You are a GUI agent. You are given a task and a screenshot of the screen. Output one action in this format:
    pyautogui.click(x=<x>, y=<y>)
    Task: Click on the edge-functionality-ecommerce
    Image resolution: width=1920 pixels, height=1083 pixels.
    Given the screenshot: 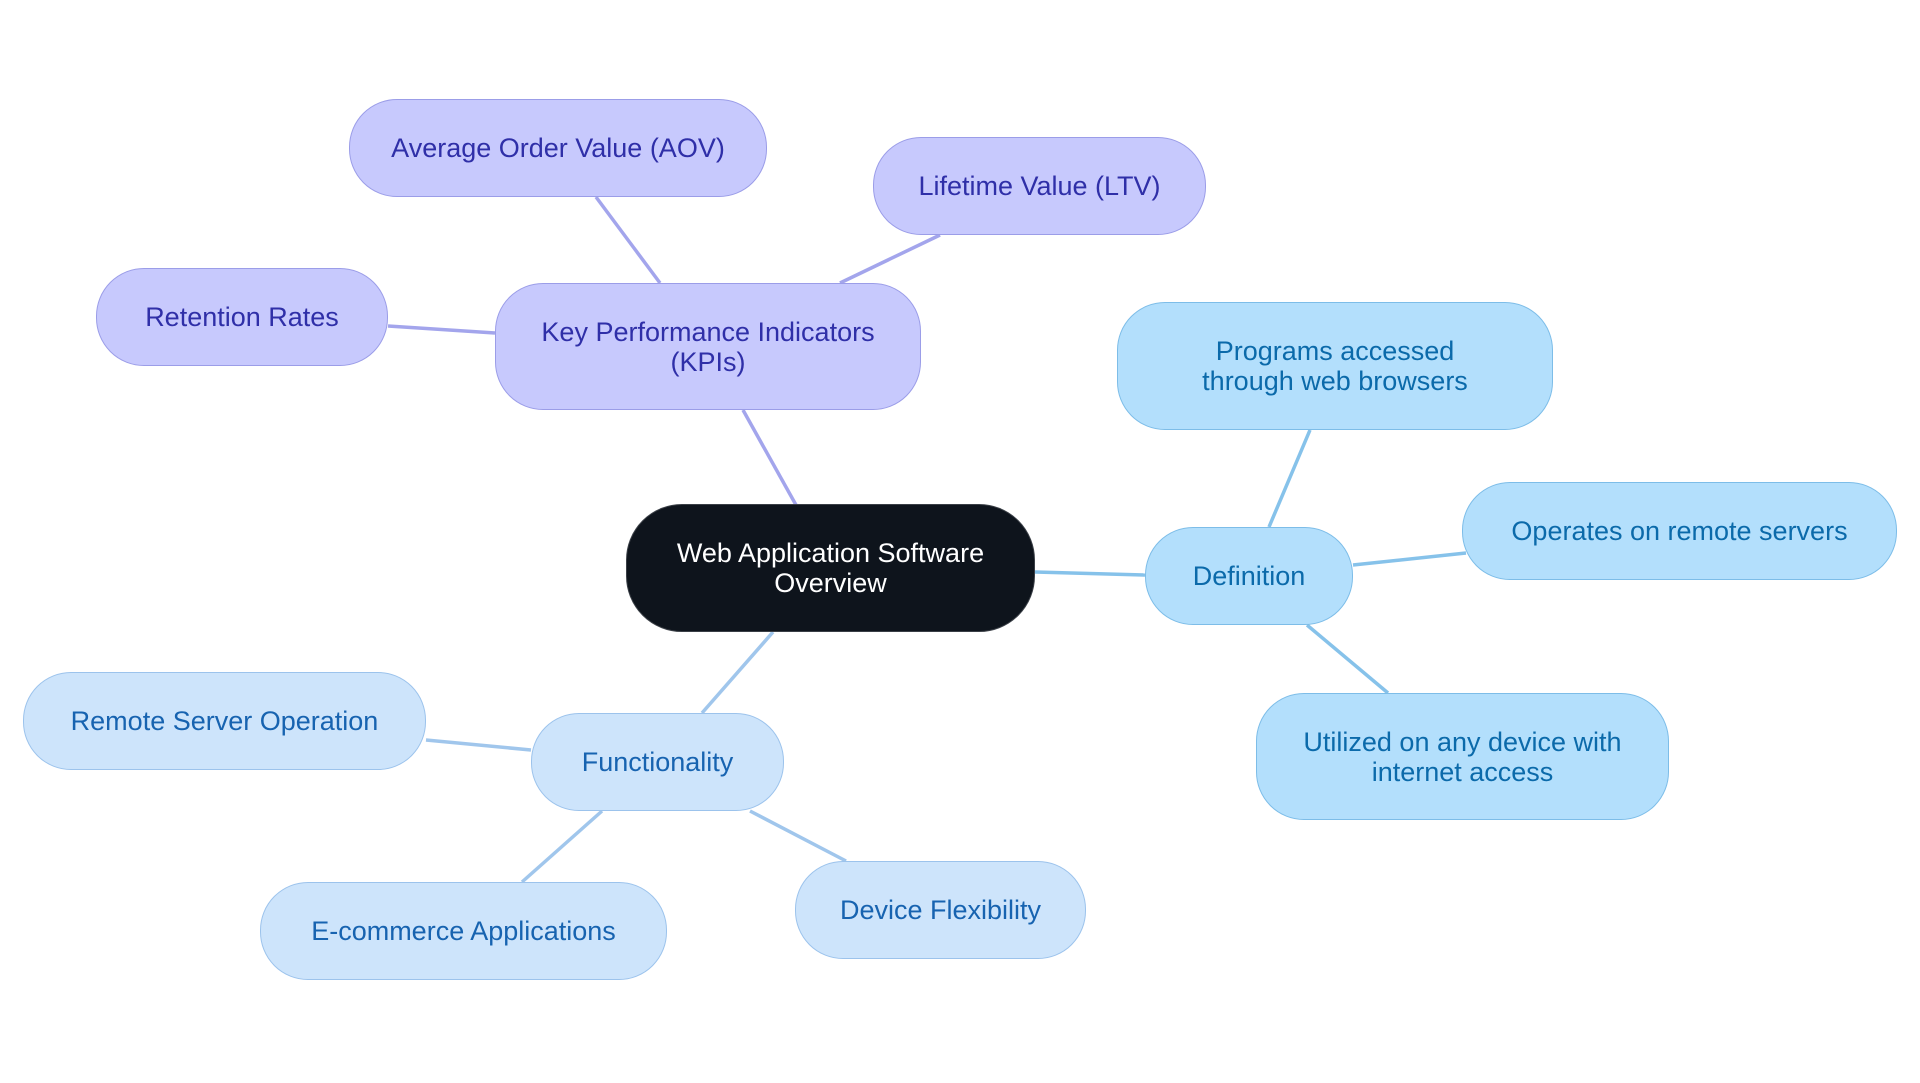 What is the action you would take?
    pyautogui.click(x=562, y=846)
    